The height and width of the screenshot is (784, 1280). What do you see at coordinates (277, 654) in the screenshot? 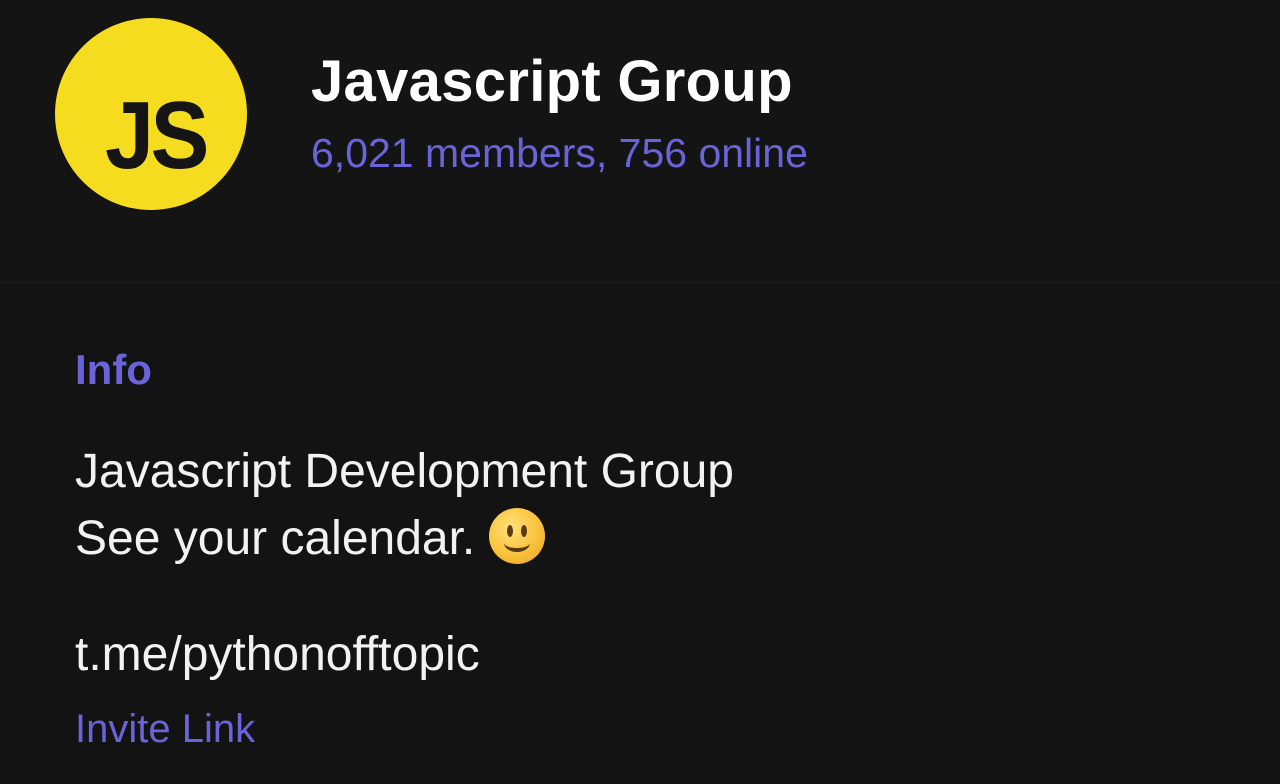
I see `invite-link: t.me/pythonofftopic` at bounding box center [277, 654].